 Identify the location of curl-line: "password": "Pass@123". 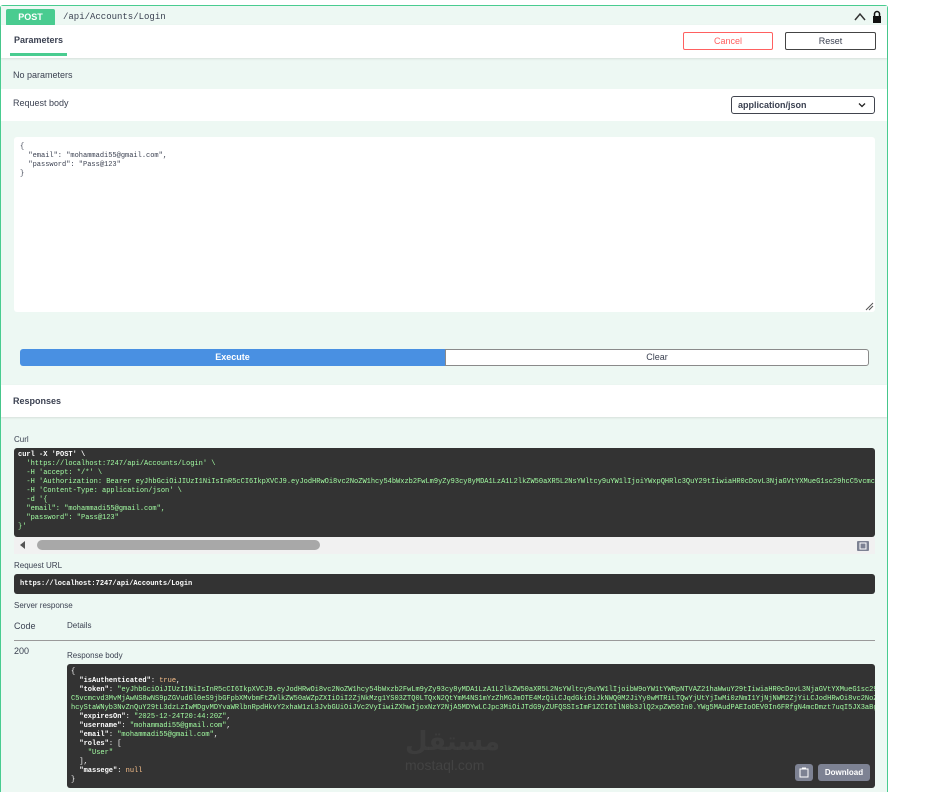
(68, 518).